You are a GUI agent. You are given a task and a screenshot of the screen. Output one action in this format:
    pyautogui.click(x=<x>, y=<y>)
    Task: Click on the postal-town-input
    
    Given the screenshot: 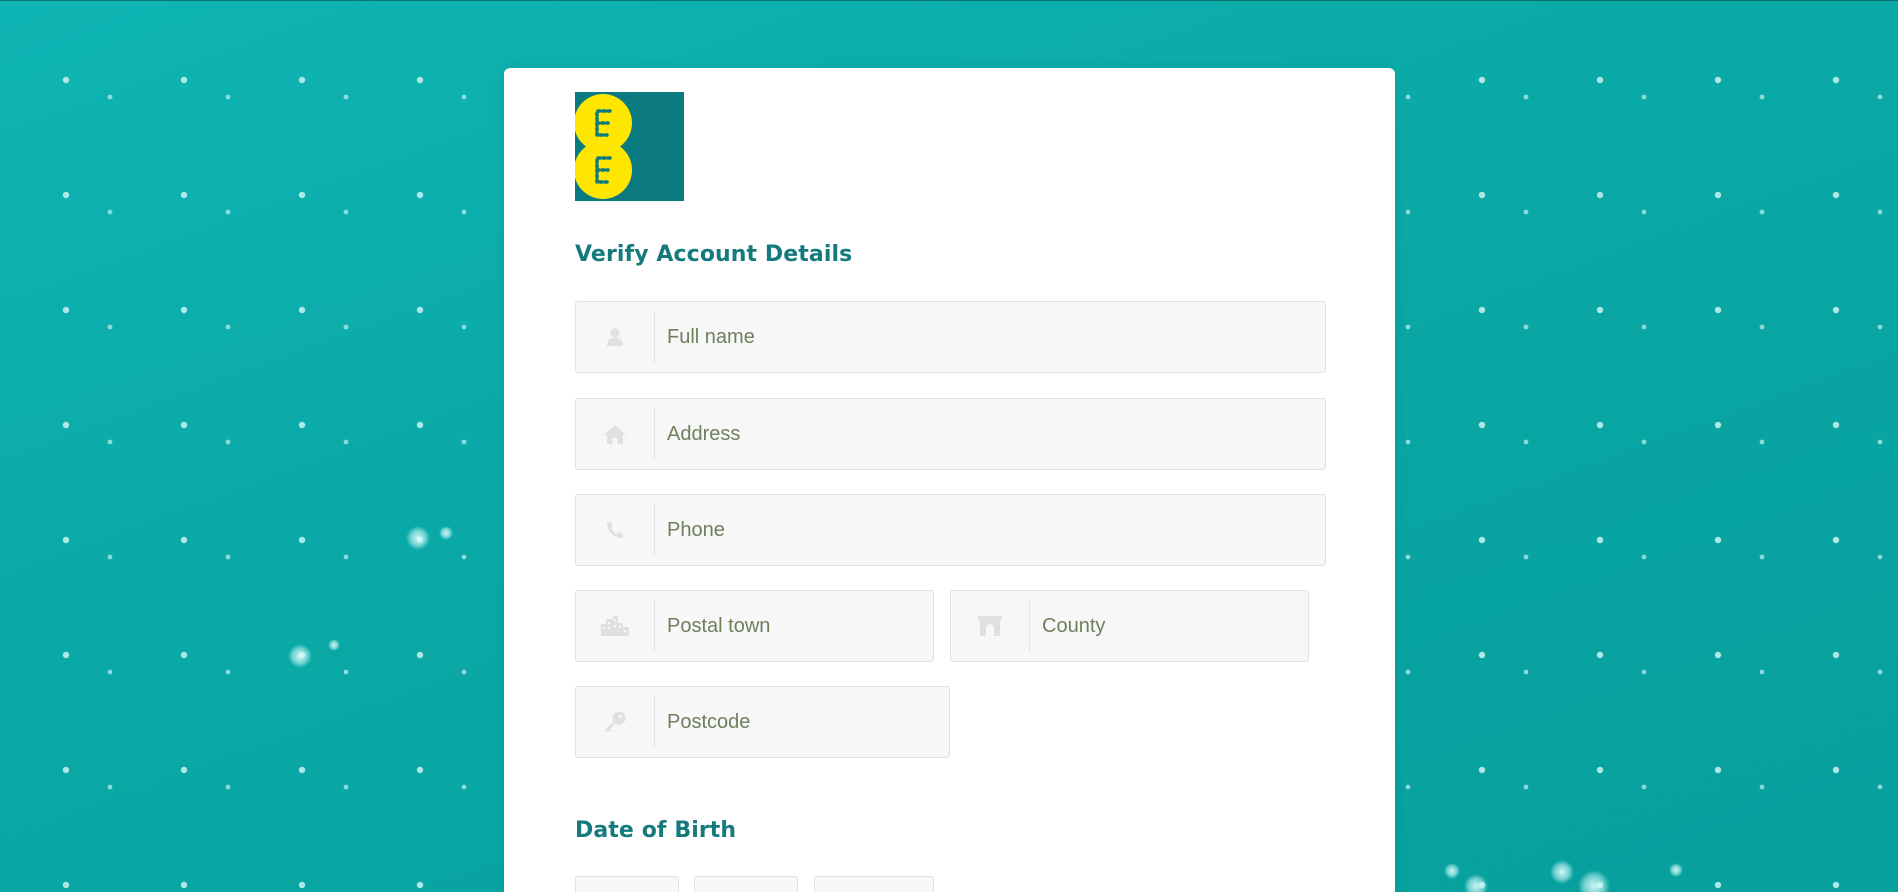 What is the action you would take?
    pyautogui.click(x=794, y=626)
    